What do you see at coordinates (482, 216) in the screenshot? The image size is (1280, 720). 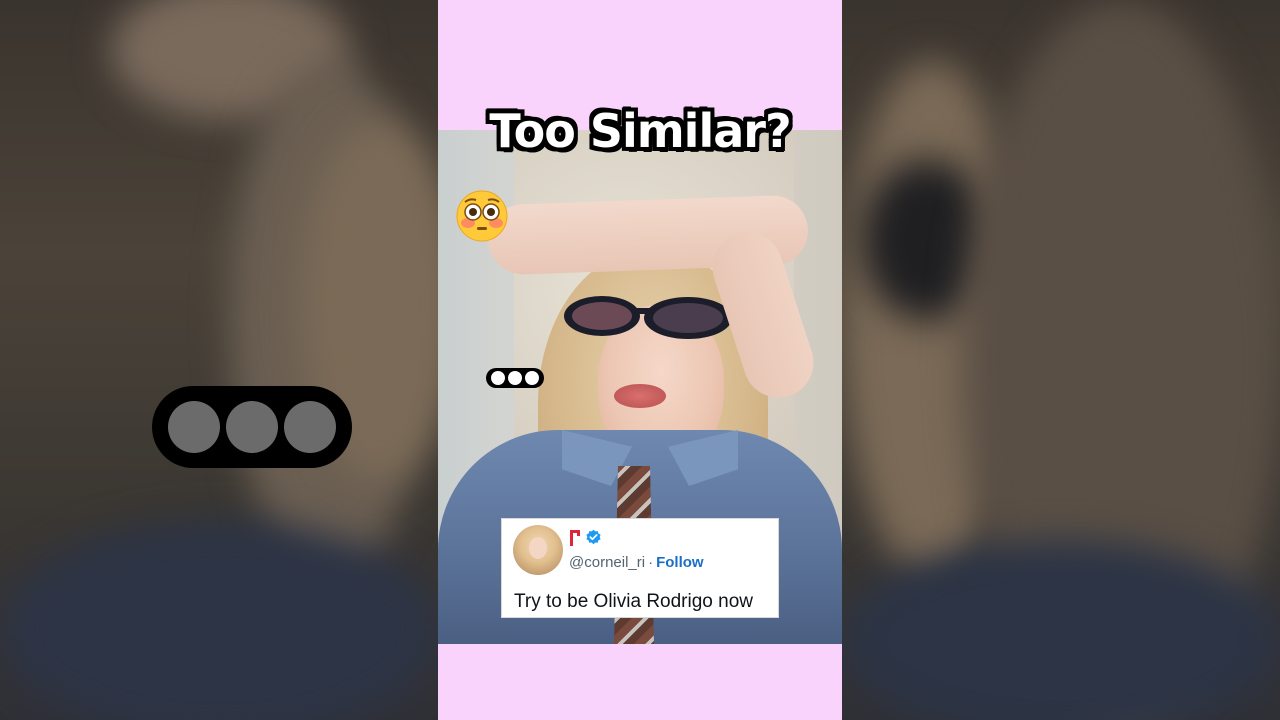 I see `flushed-face-icon` at bounding box center [482, 216].